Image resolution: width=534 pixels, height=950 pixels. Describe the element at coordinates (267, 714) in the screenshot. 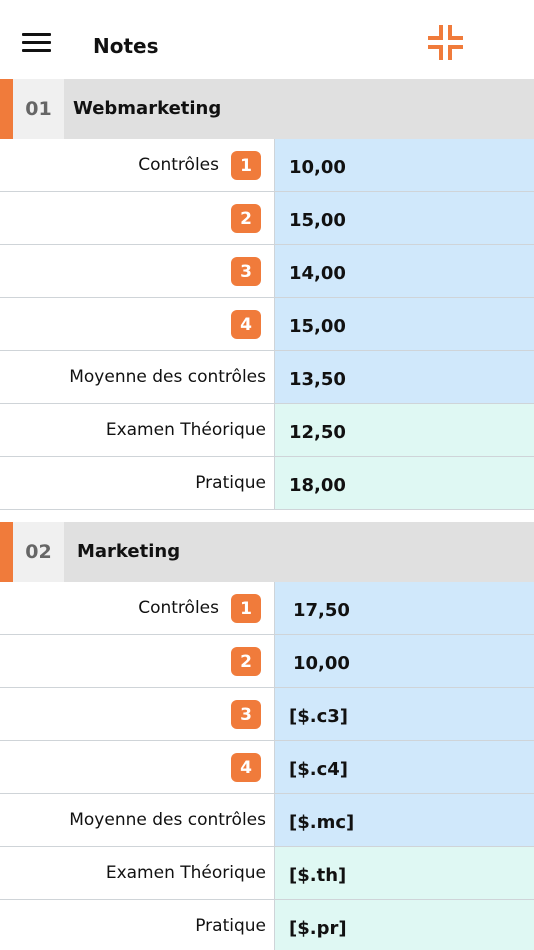

I see `grade-row: 3 [$.c3]` at that location.